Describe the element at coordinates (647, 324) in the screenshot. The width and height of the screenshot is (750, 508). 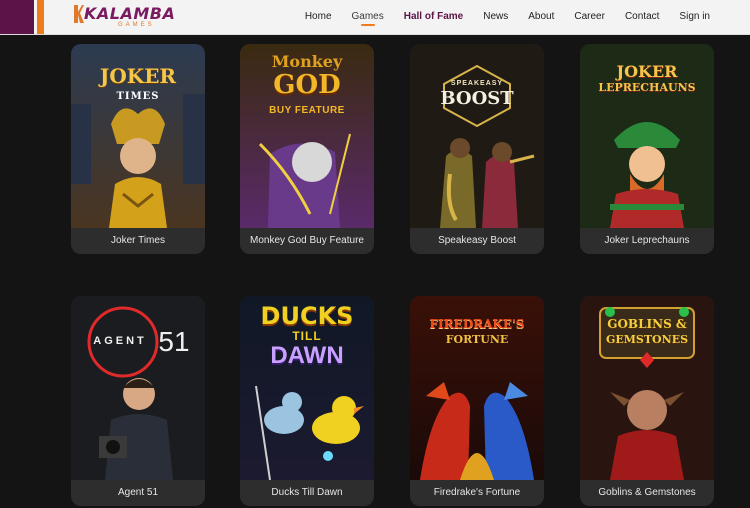
I see `goblins-gemstones-logo-line1: GOBLINS &` at that location.